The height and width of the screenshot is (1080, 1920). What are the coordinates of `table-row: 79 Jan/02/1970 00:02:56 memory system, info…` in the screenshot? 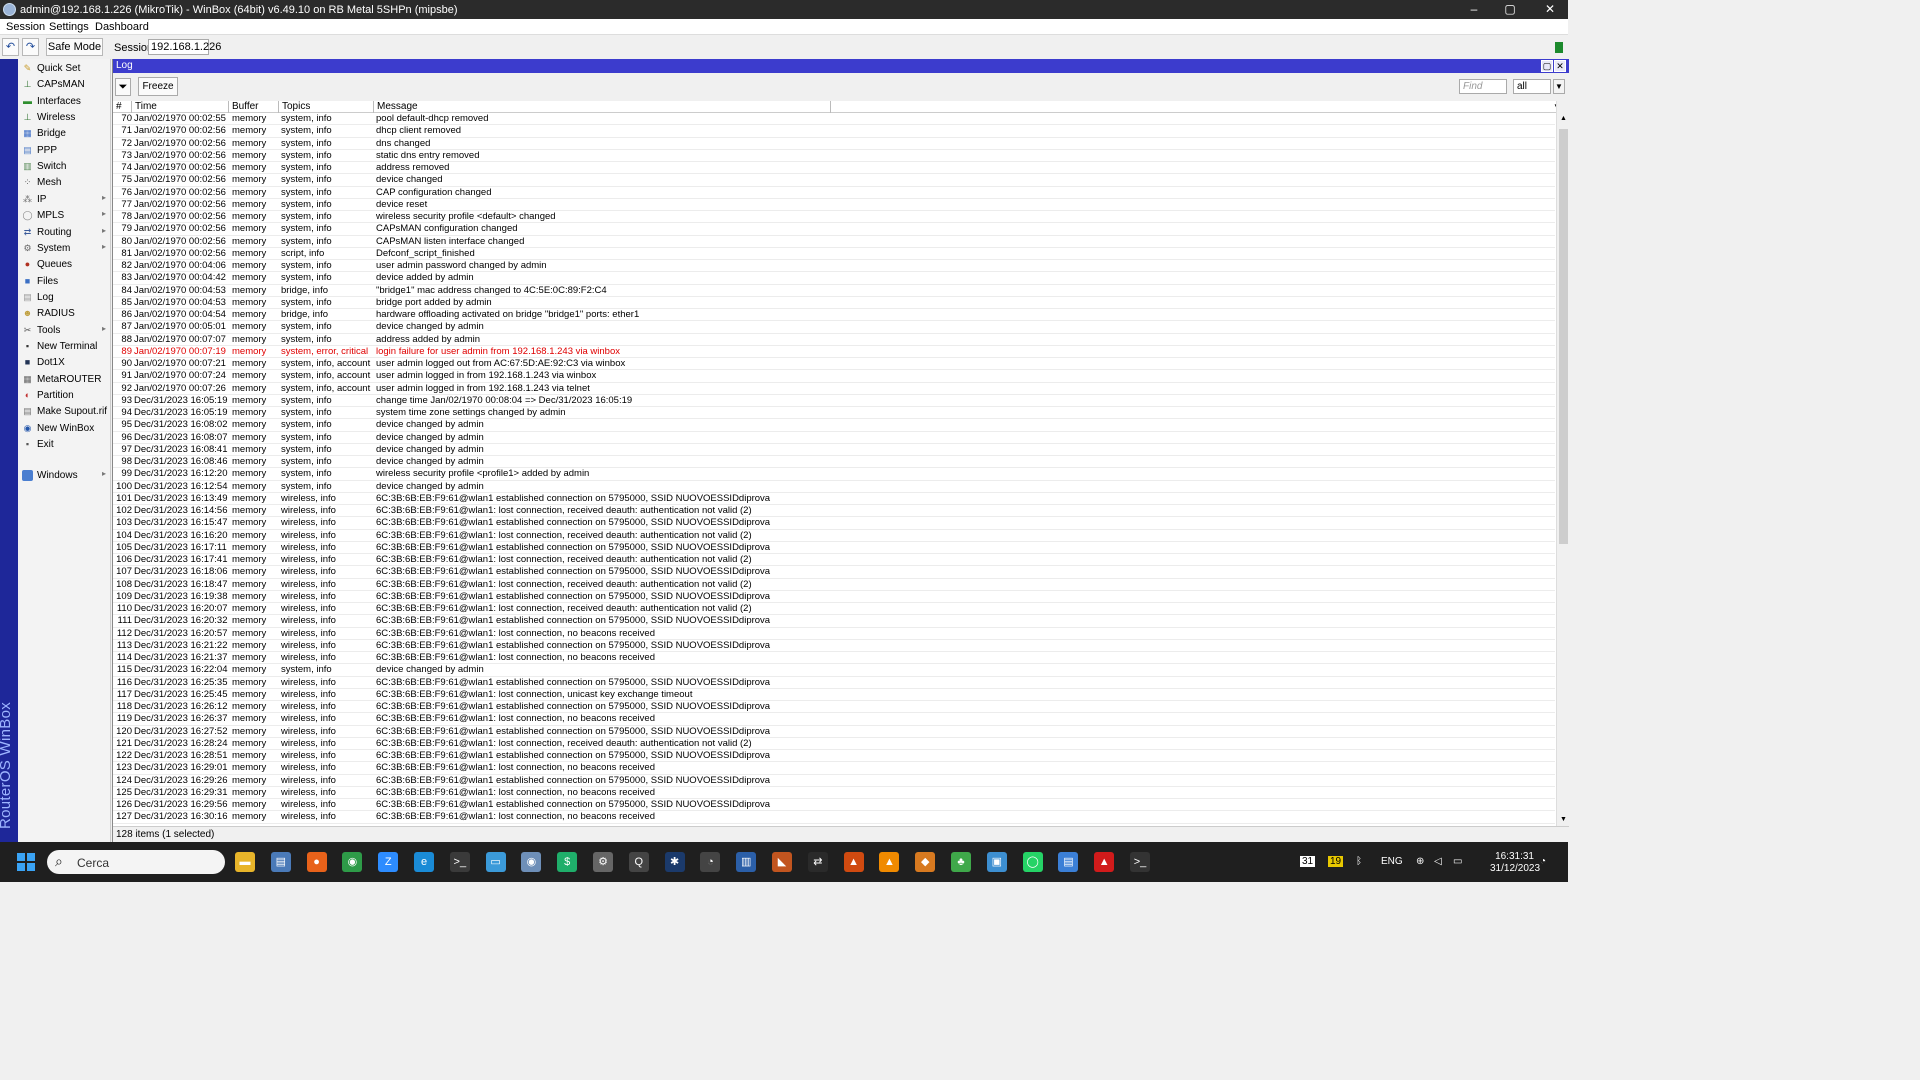 It's located at (834, 229).